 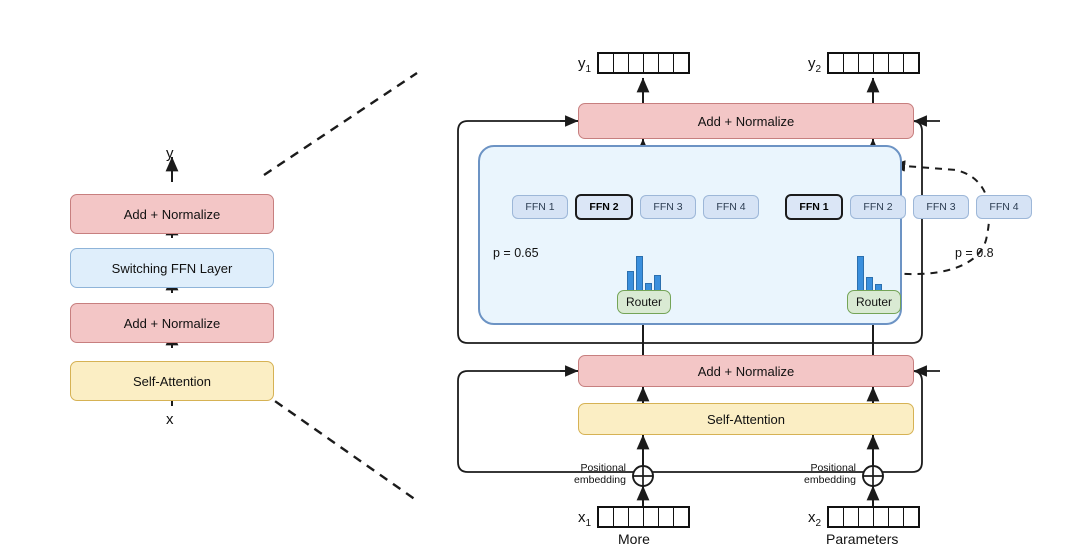 What do you see at coordinates (340, 124) in the screenshot?
I see `zoom-connector-top` at bounding box center [340, 124].